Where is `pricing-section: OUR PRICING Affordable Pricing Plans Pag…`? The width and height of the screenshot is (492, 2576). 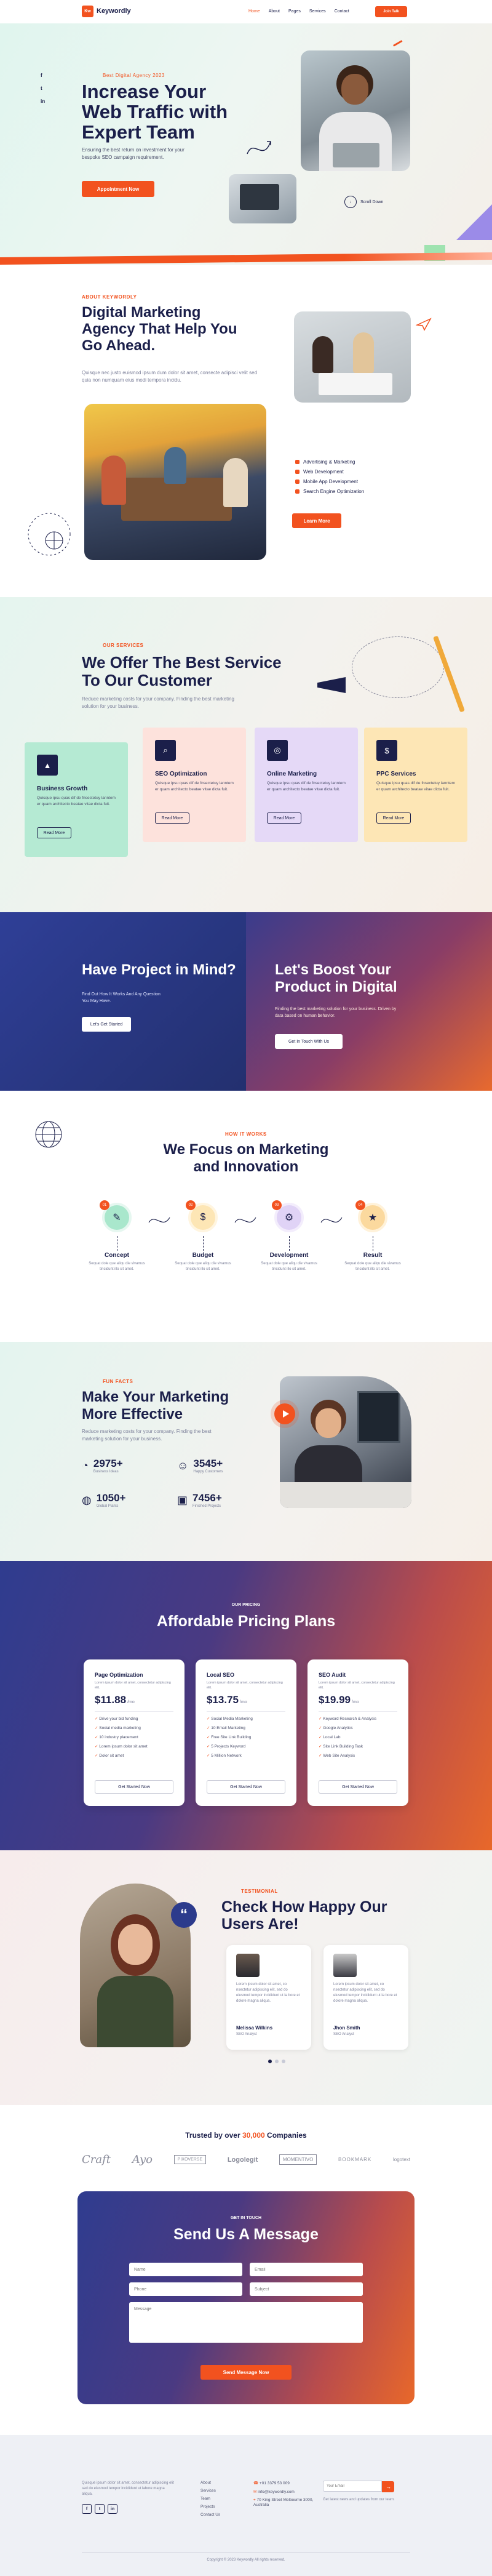 pricing-section: OUR PRICING Affordable Pricing Plans Pag… is located at coordinates (246, 1705).